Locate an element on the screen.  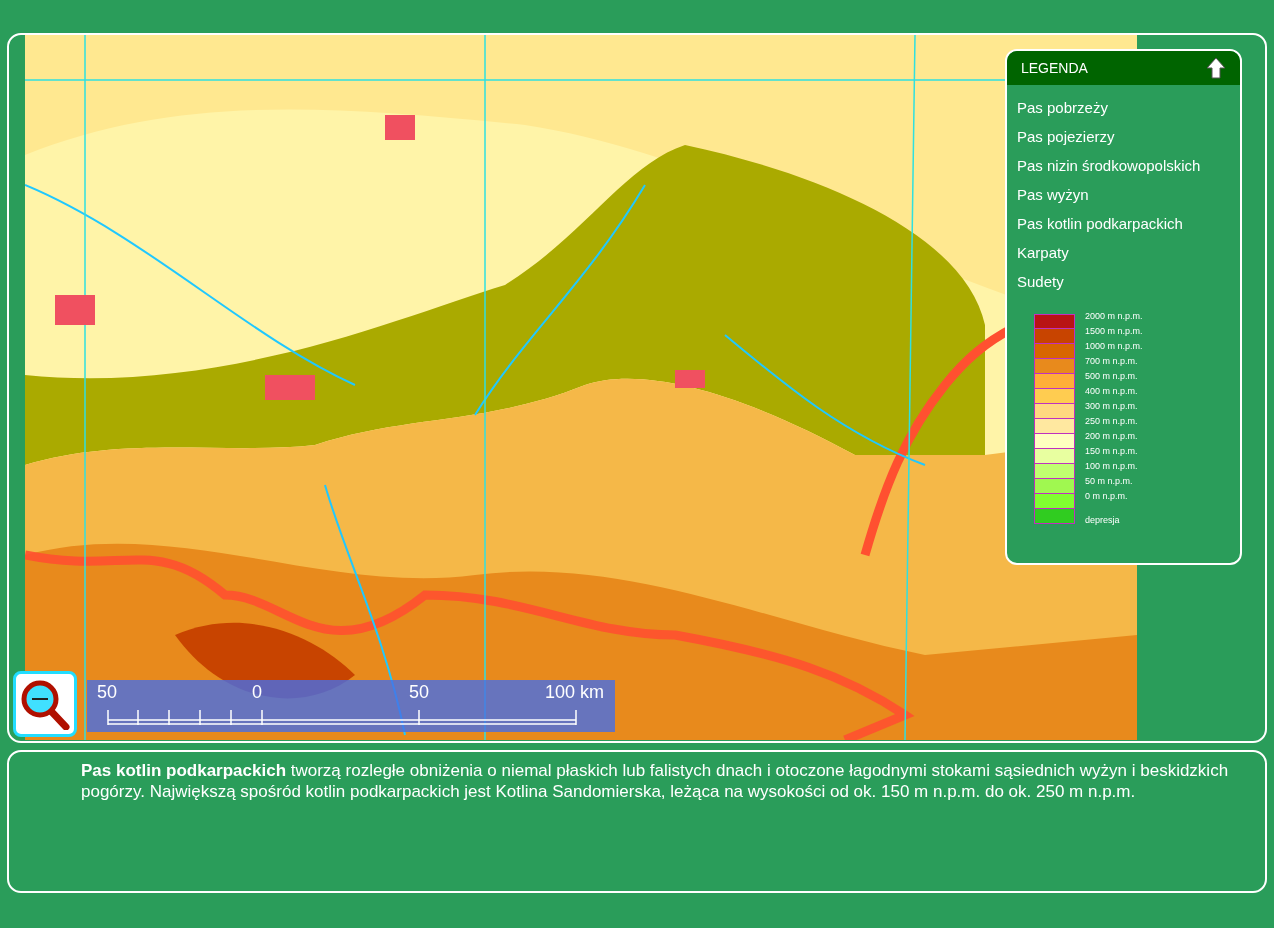
elevation-label: 1000 m n.p.m. is located at coordinates (1114, 346).